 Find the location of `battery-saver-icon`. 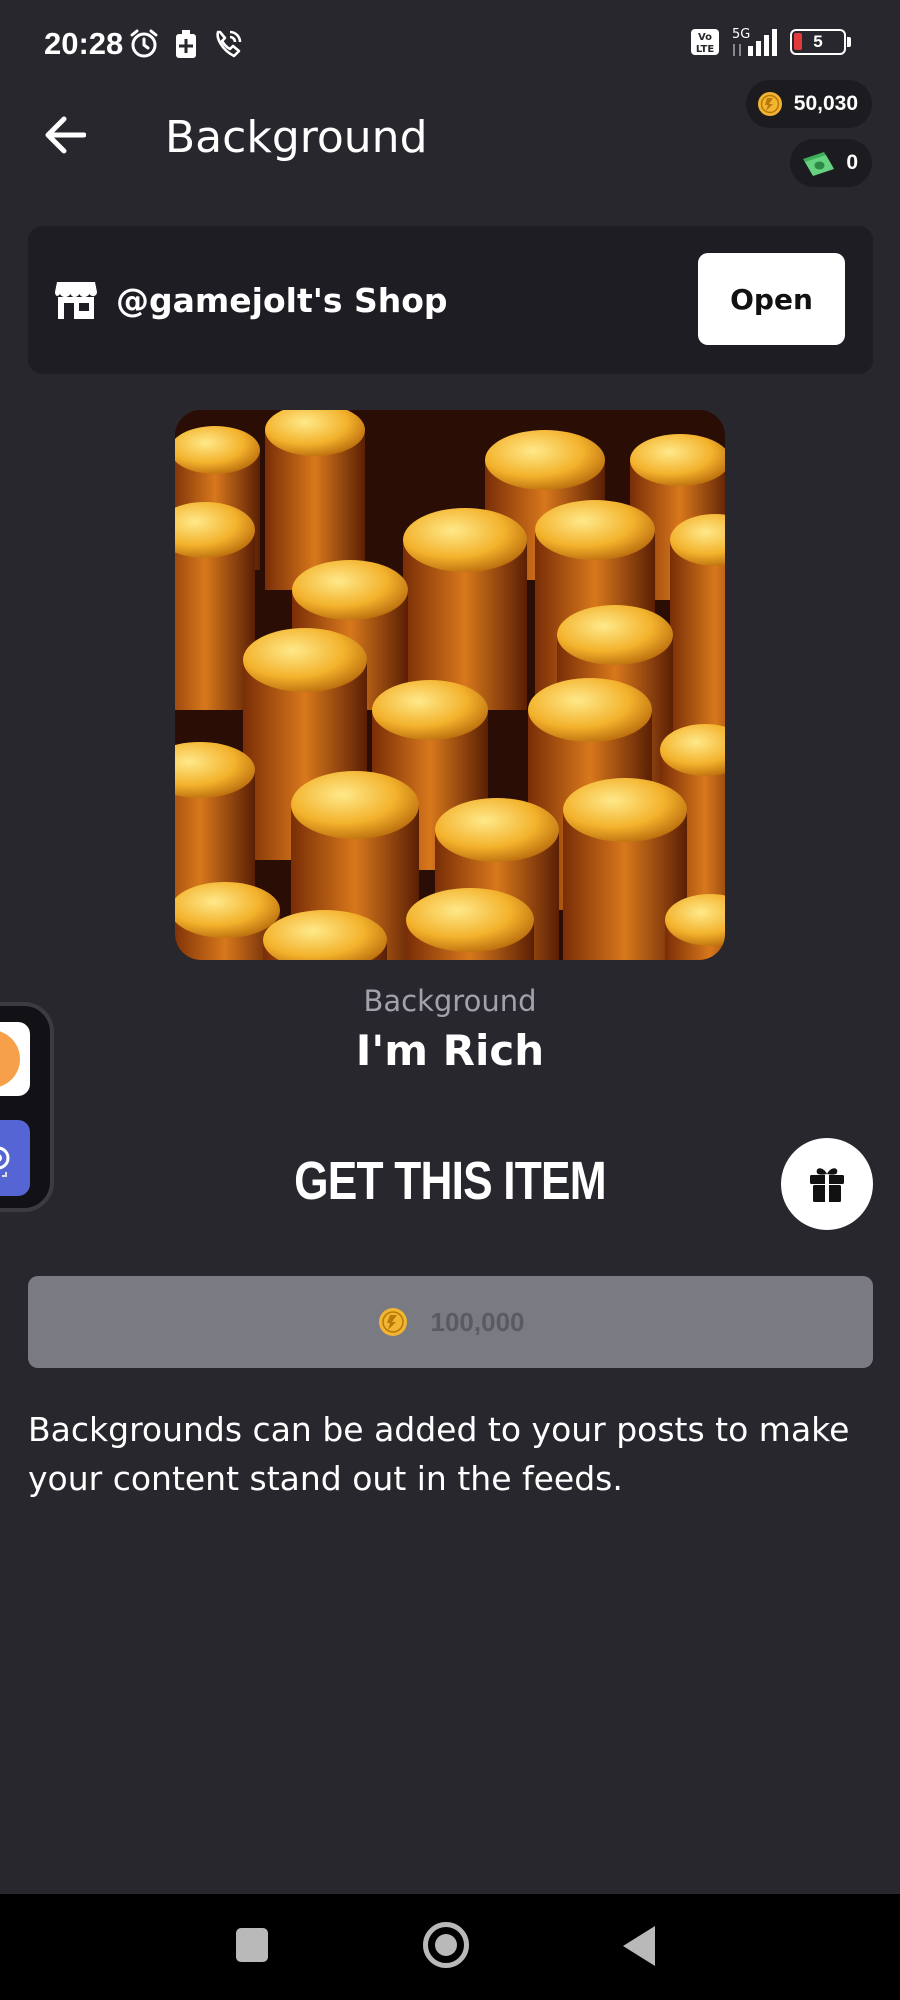

battery-saver-icon is located at coordinates (186, 44).